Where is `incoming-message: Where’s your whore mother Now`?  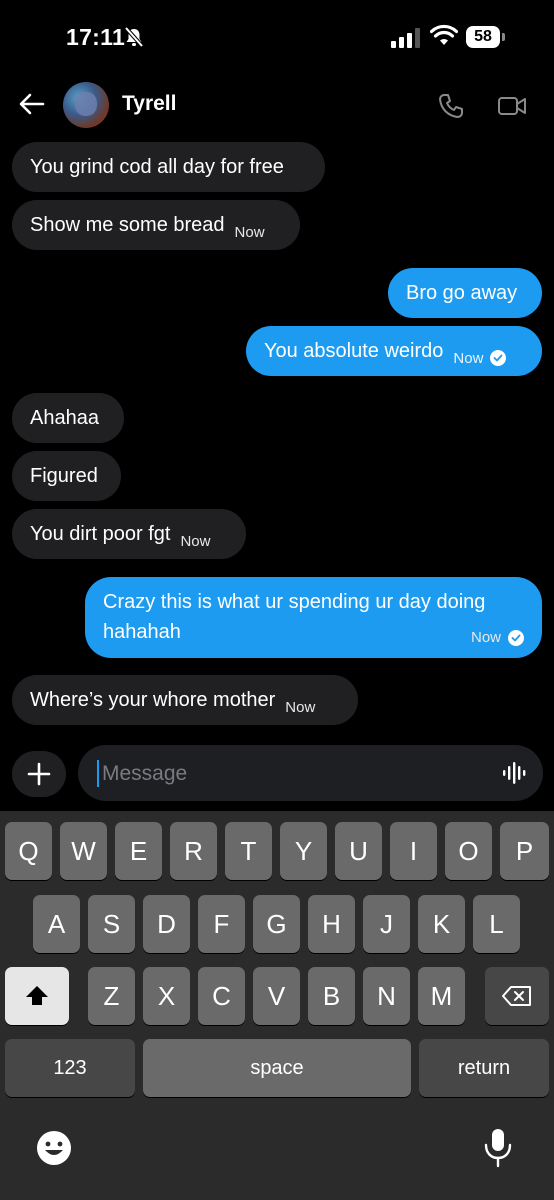 incoming-message: Where’s your whore mother Now is located at coordinates (185, 700).